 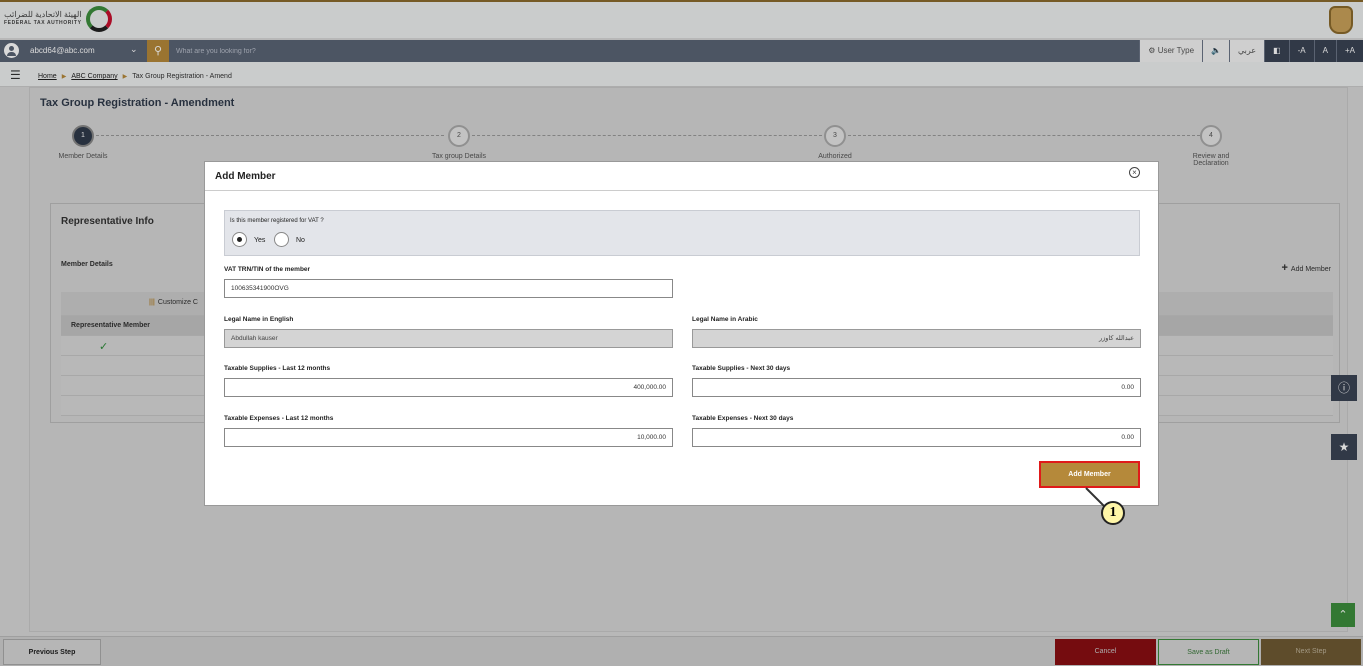 I want to click on vat-yes-label: Yes, so click(x=260, y=240).